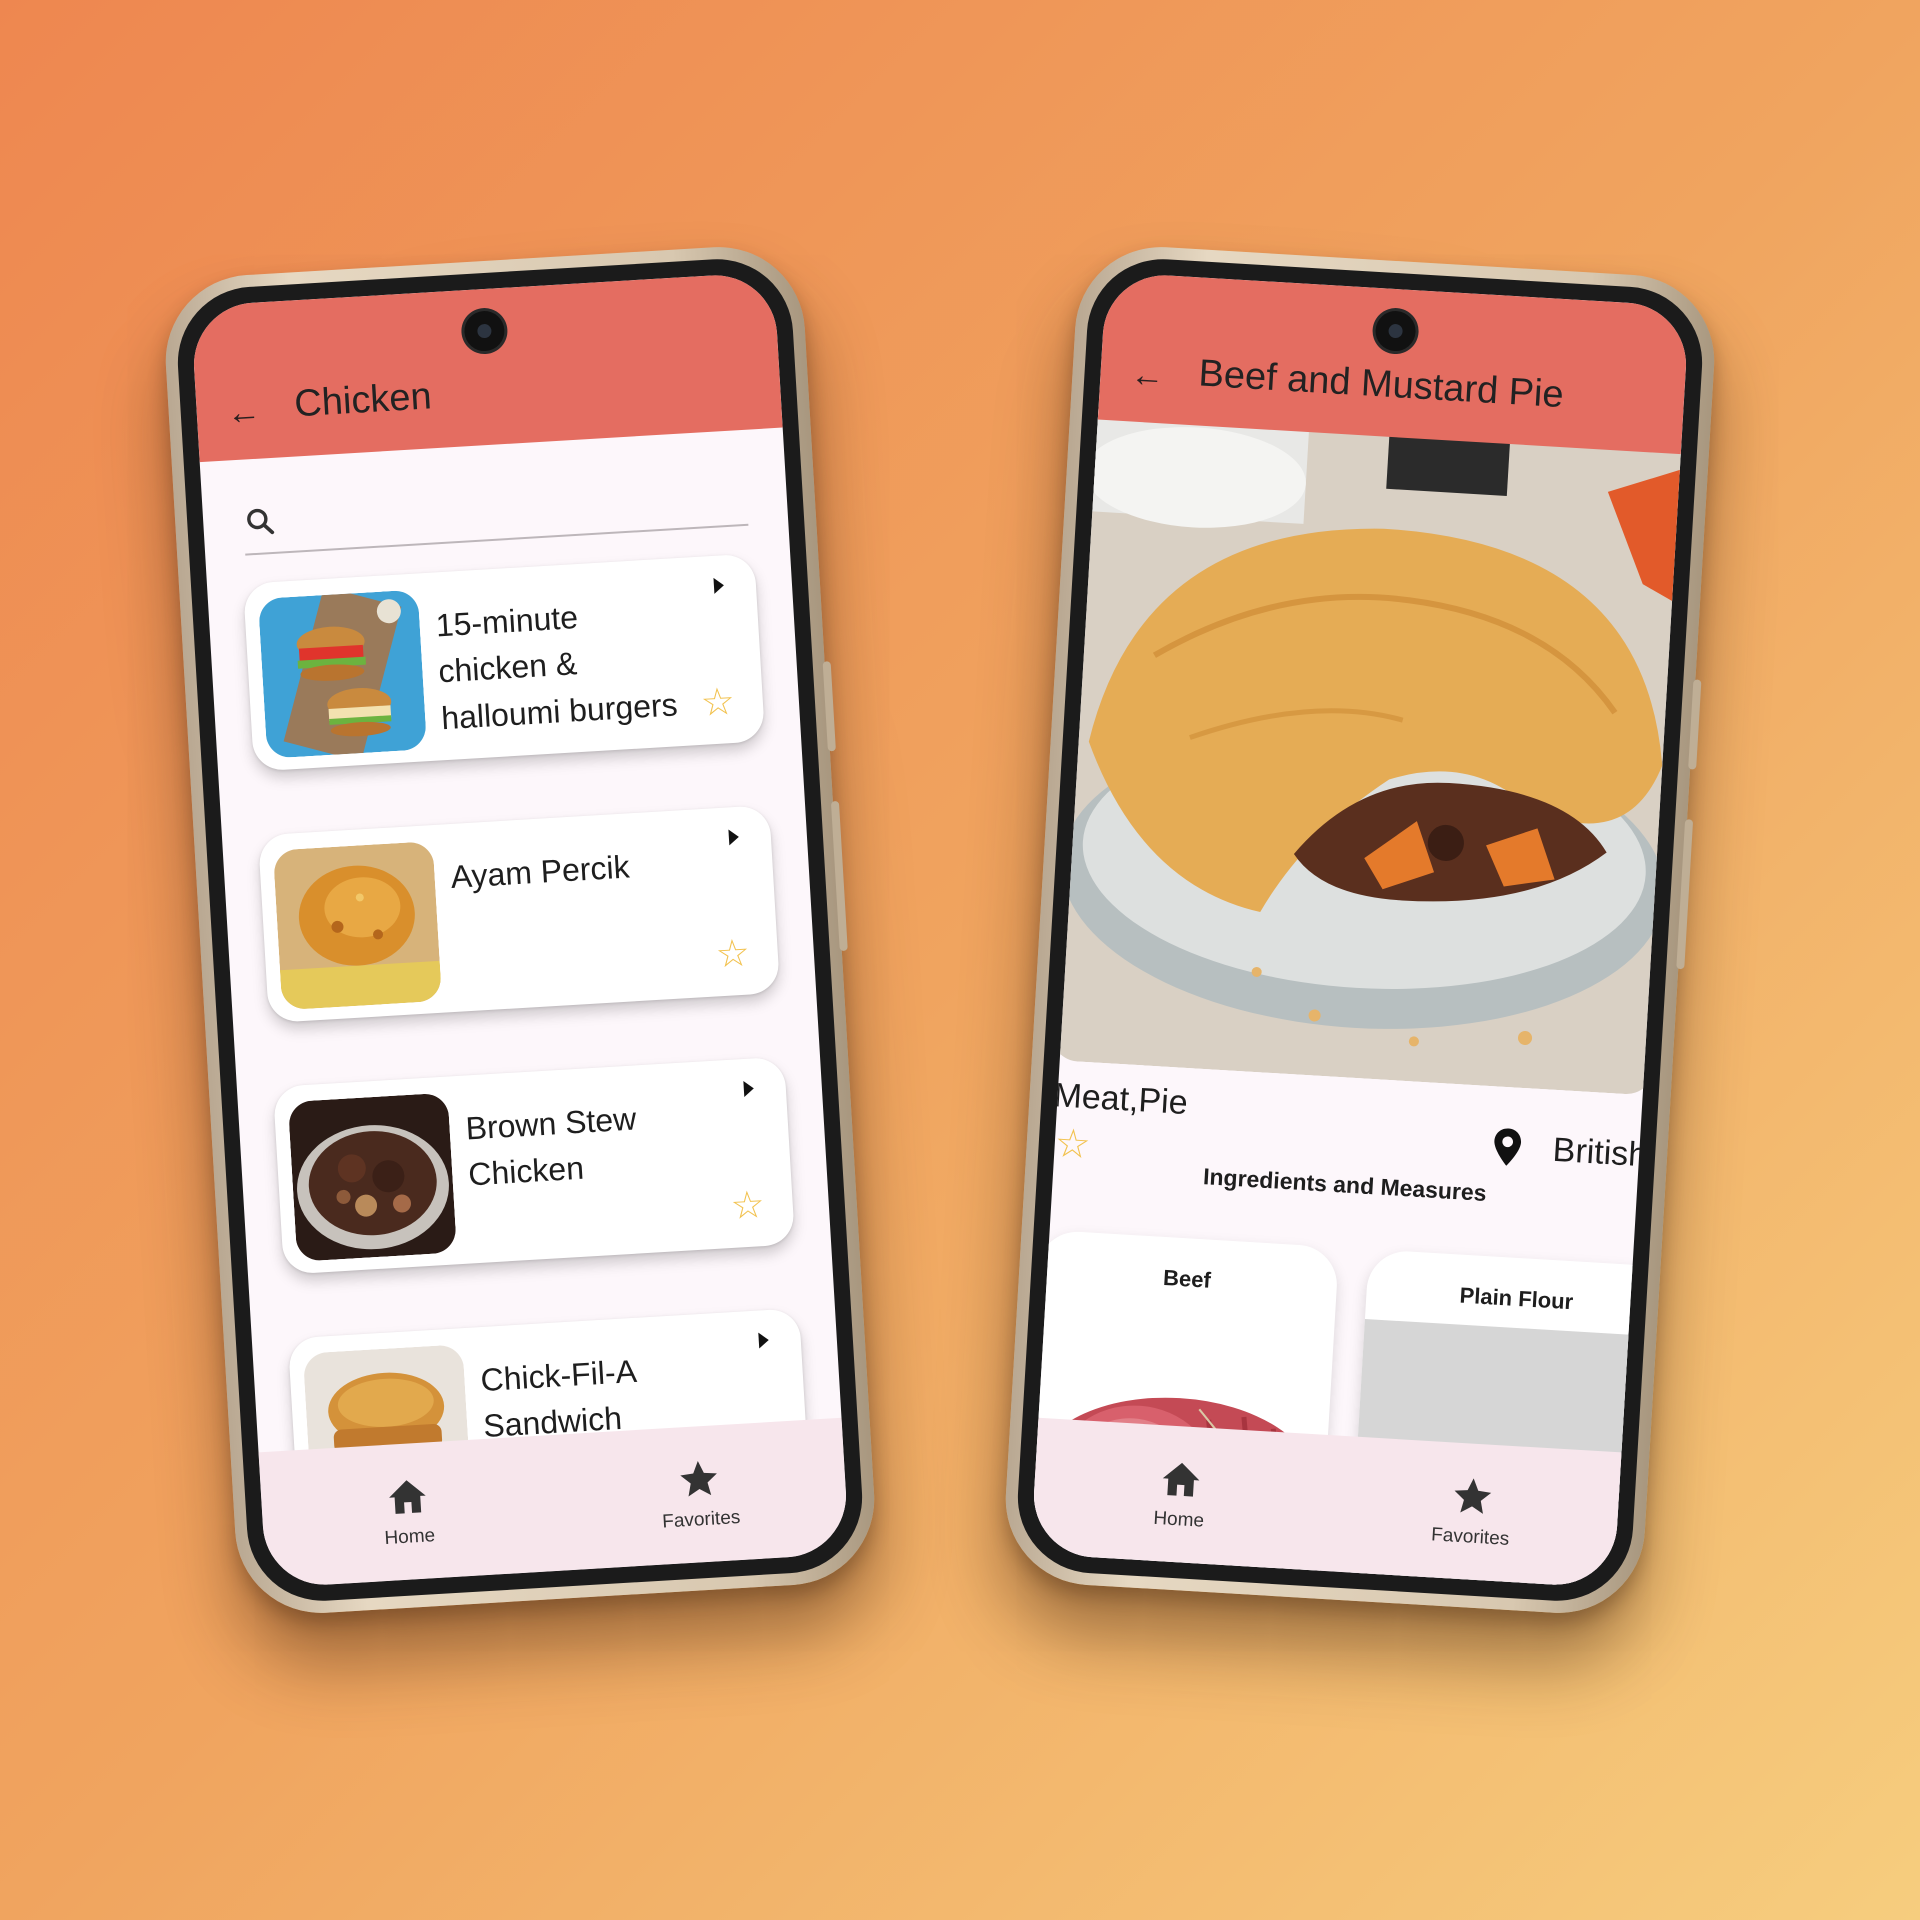  Describe the element at coordinates (363, 400) in the screenshot. I see `page-title: Chicken` at that location.